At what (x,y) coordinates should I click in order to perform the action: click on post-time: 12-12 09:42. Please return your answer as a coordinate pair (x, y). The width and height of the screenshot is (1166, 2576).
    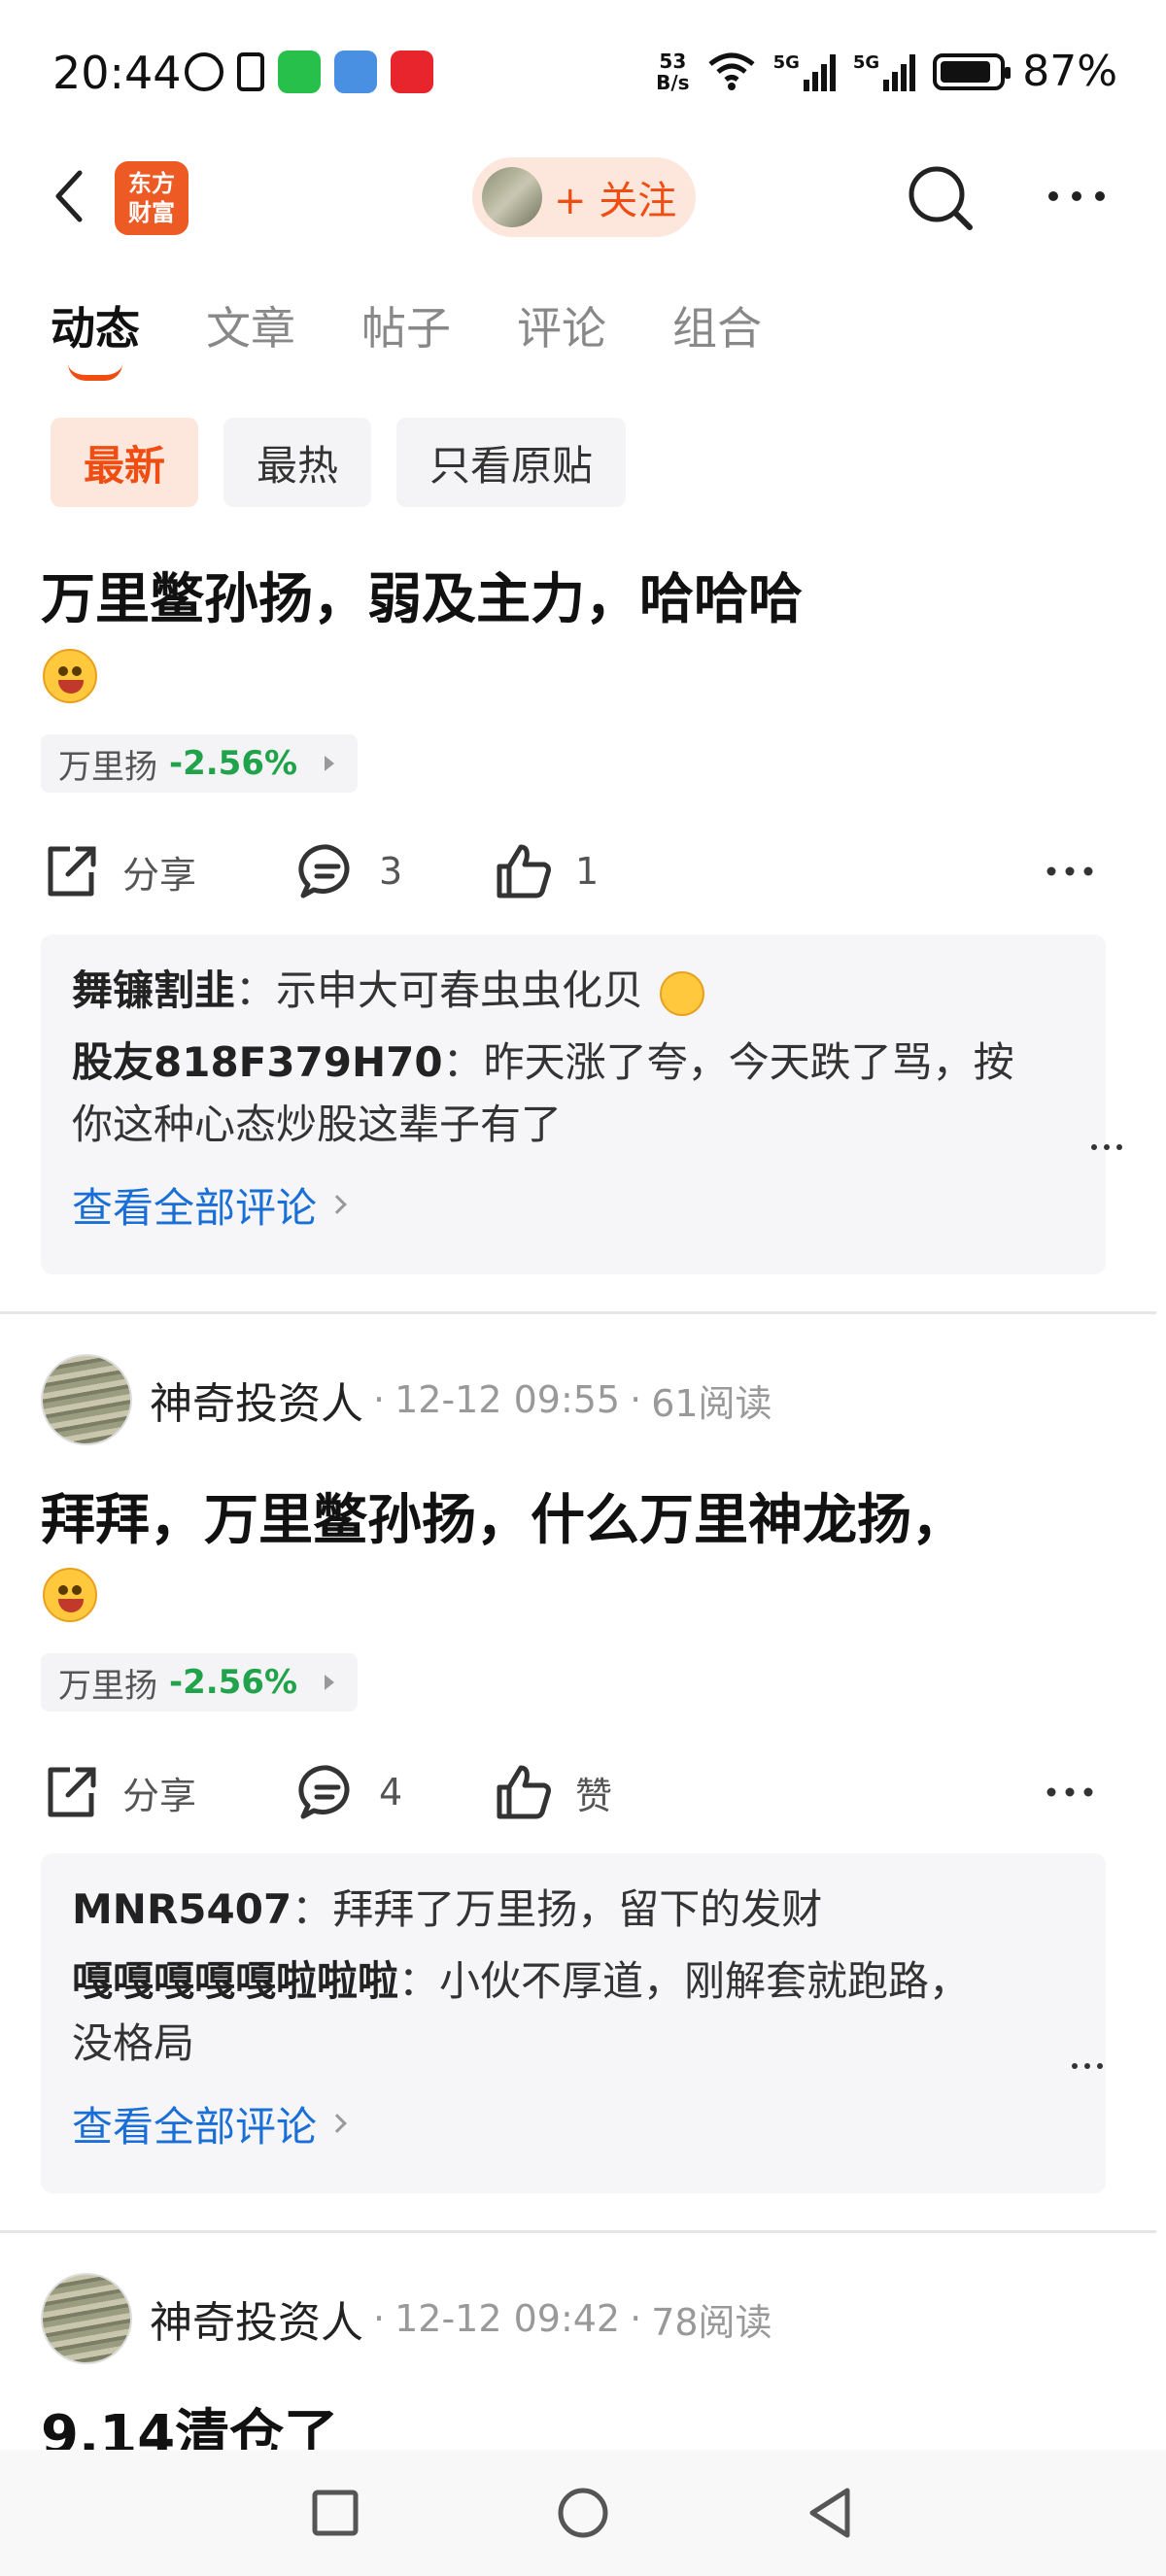
    Looking at the image, I should click on (507, 2318).